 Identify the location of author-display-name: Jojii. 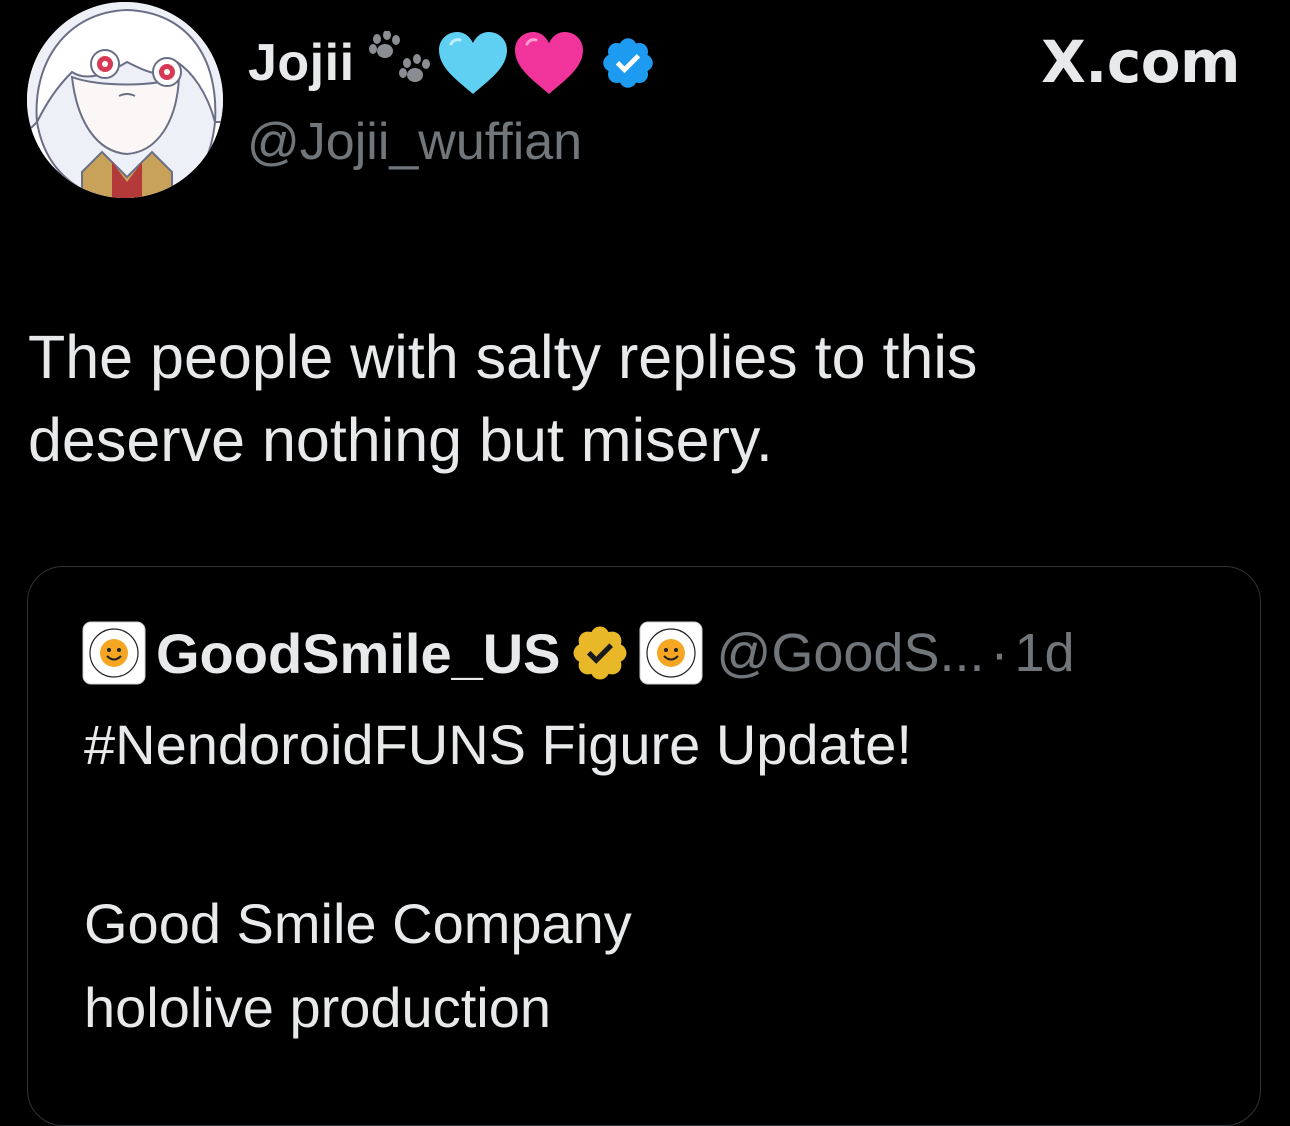
(301, 63).